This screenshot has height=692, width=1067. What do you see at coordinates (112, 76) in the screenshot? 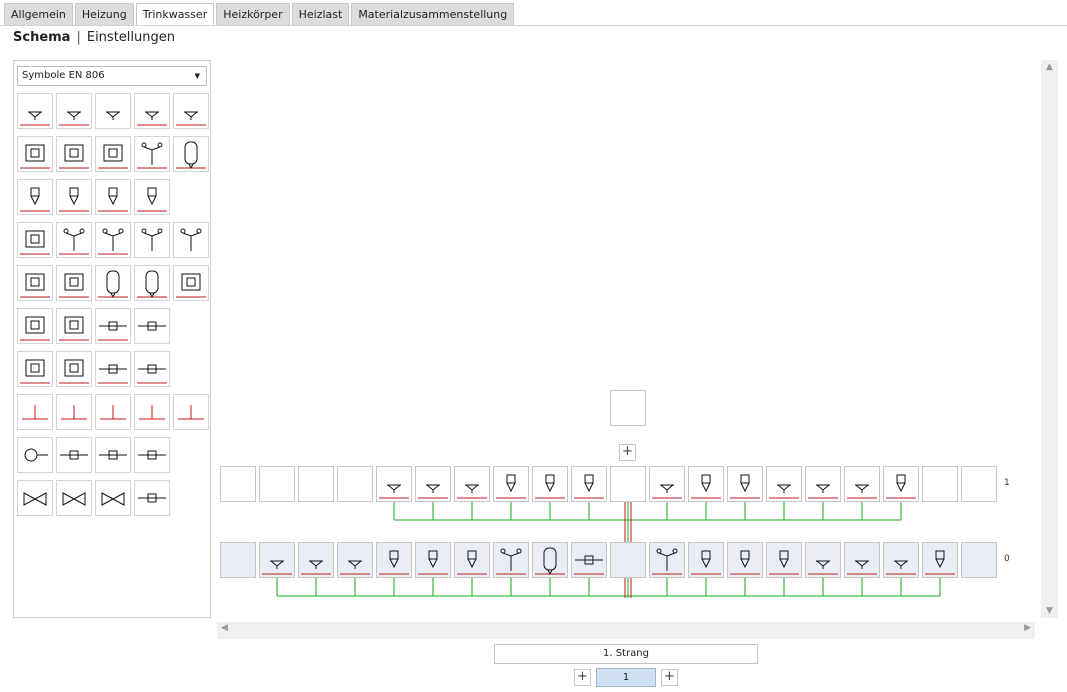
I see `symbol-set-select: Symbole EN 806 ▼` at bounding box center [112, 76].